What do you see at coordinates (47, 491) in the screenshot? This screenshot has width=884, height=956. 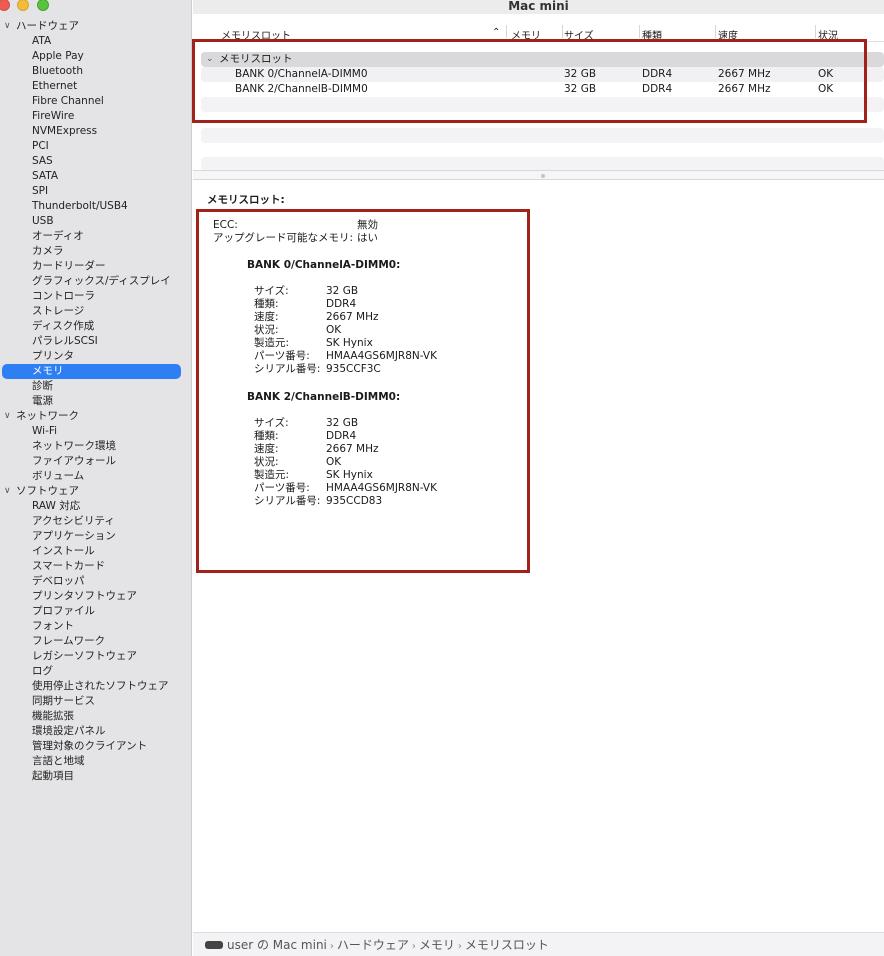 I see `sidebar-group-label: ソフトウェア` at bounding box center [47, 491].